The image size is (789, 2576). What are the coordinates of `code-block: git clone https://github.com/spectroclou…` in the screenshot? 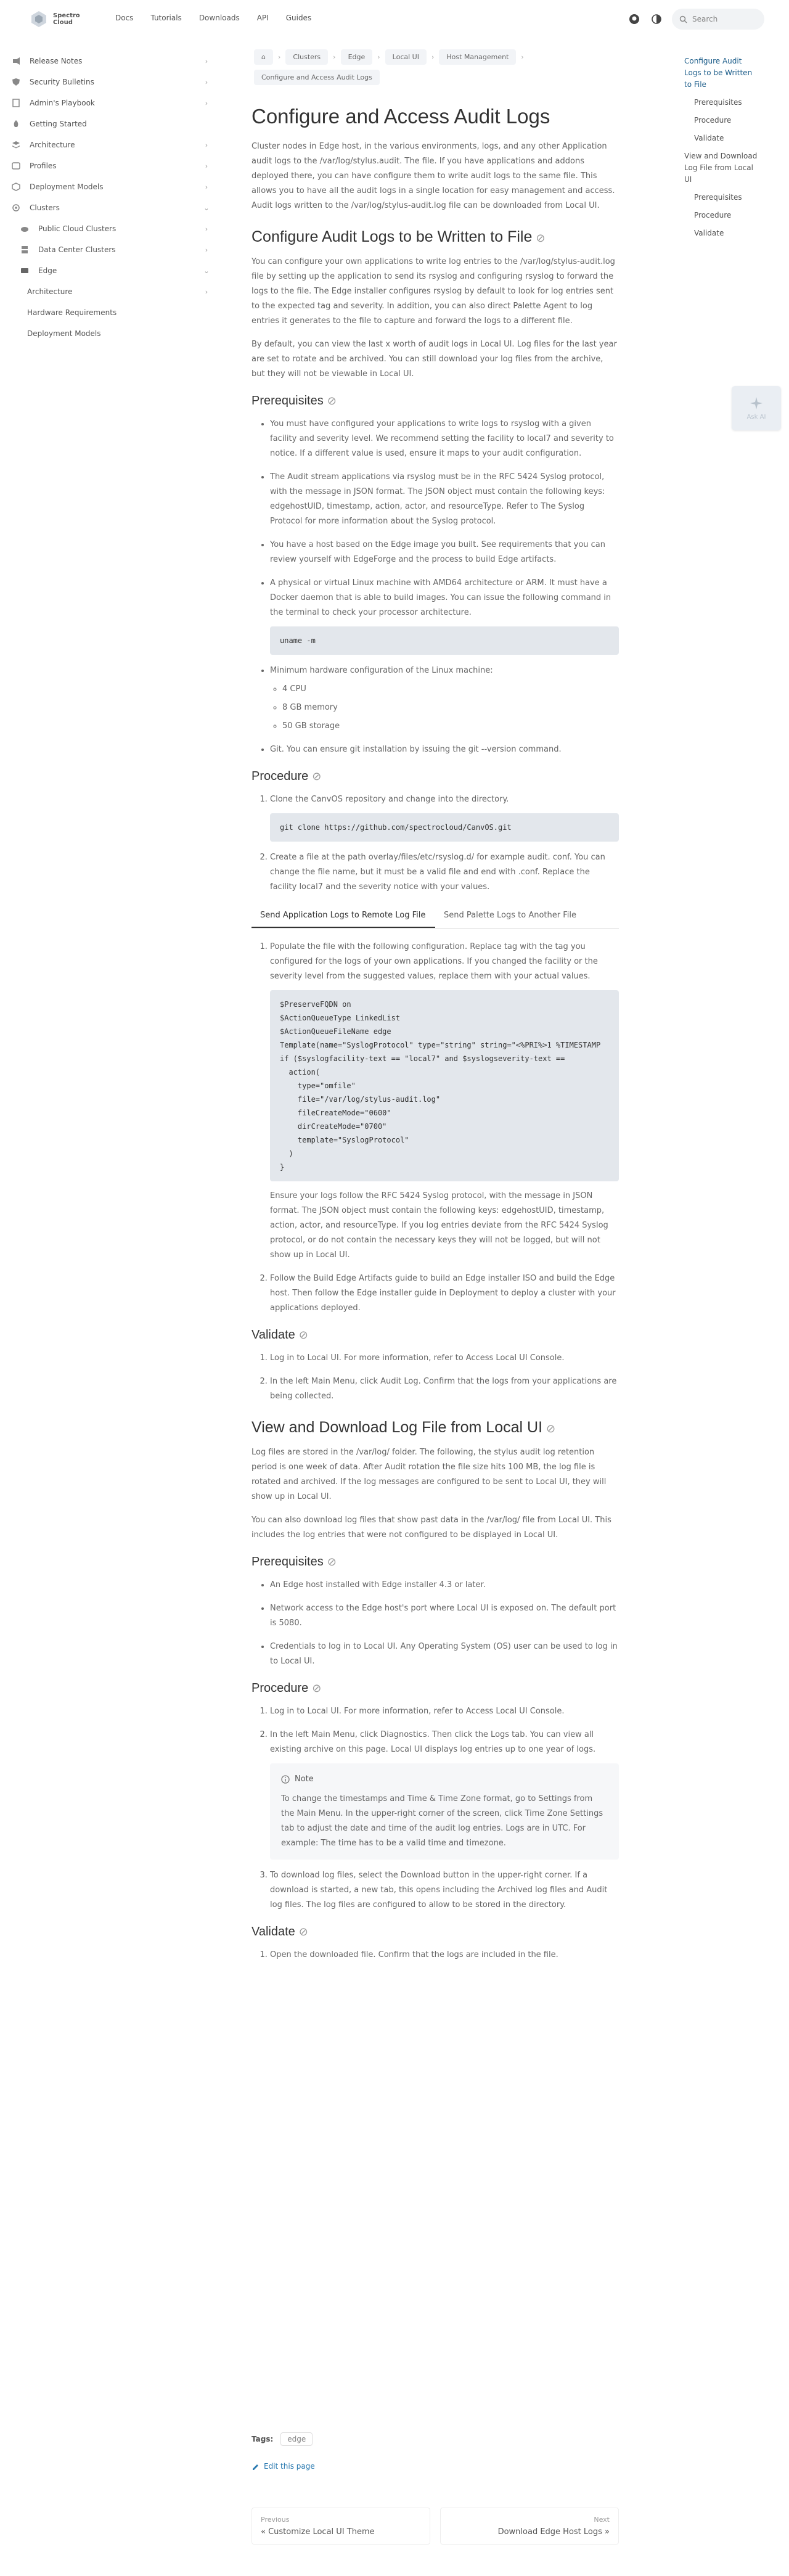 It's located at (444, 827).